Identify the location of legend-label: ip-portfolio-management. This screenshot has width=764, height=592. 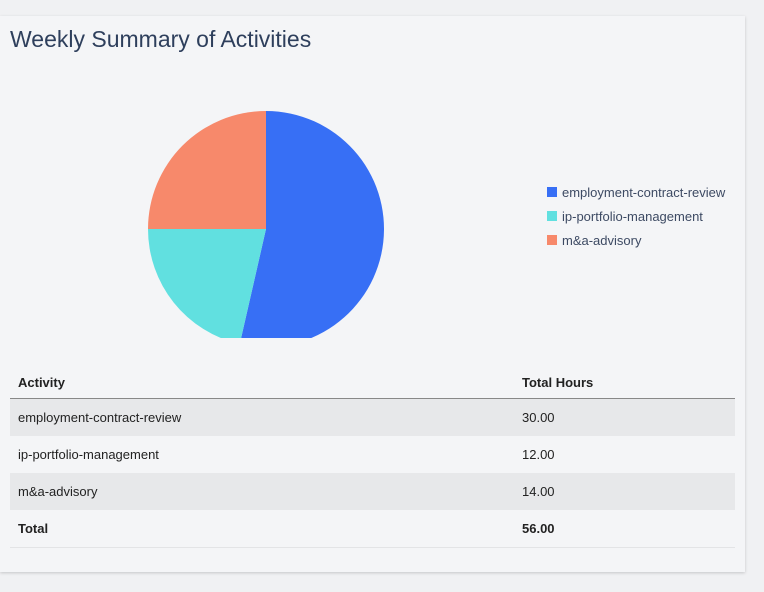
(632, 216).